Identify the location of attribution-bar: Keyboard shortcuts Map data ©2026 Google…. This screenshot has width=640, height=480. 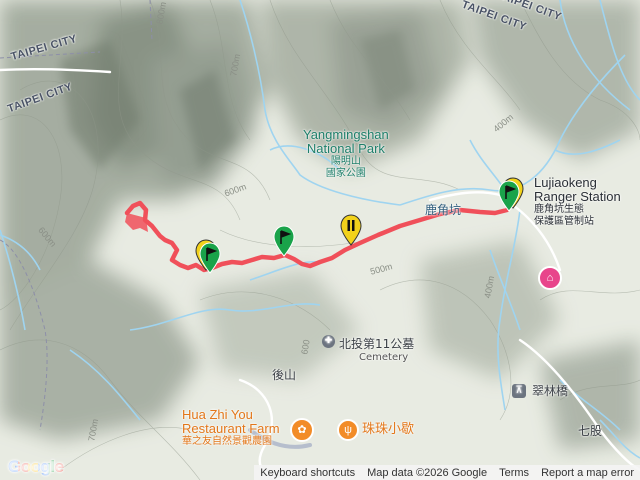
(447, 472).